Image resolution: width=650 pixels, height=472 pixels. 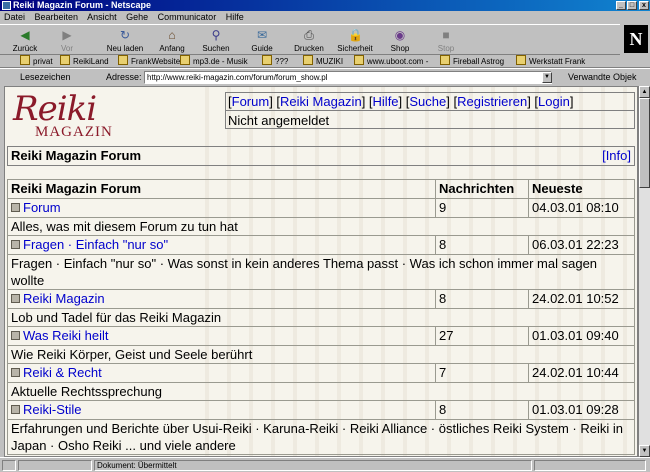 I want to click on latest-date-cell: 06.03.01 22:23, so click(x=581, y=245).